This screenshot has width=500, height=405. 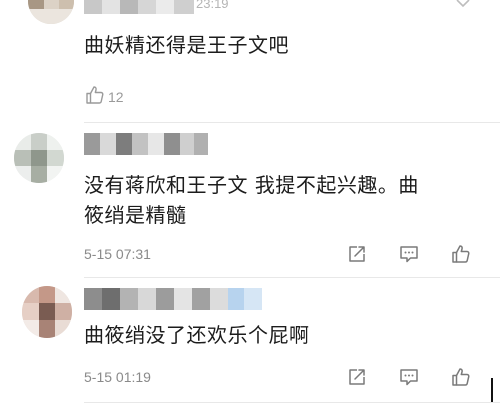 What do you see at coordinates (492, 390) in the screenshot?
I see `text-cursor` at bounding box center [492, 390].